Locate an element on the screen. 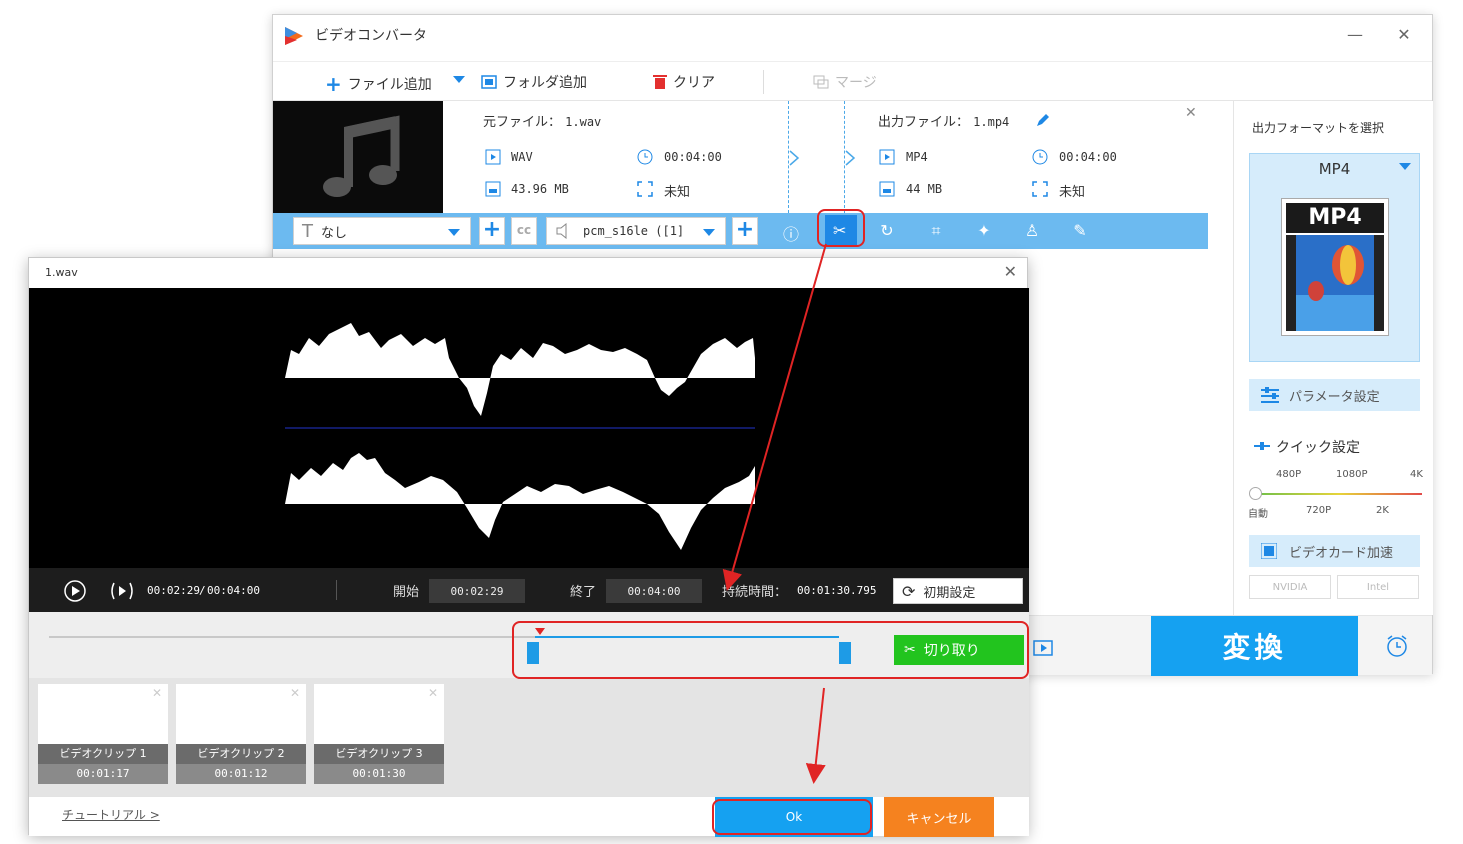 The height and width of the screenshot is (844, 1463). format-name: MP4 is located at coordinates (1334, 169).